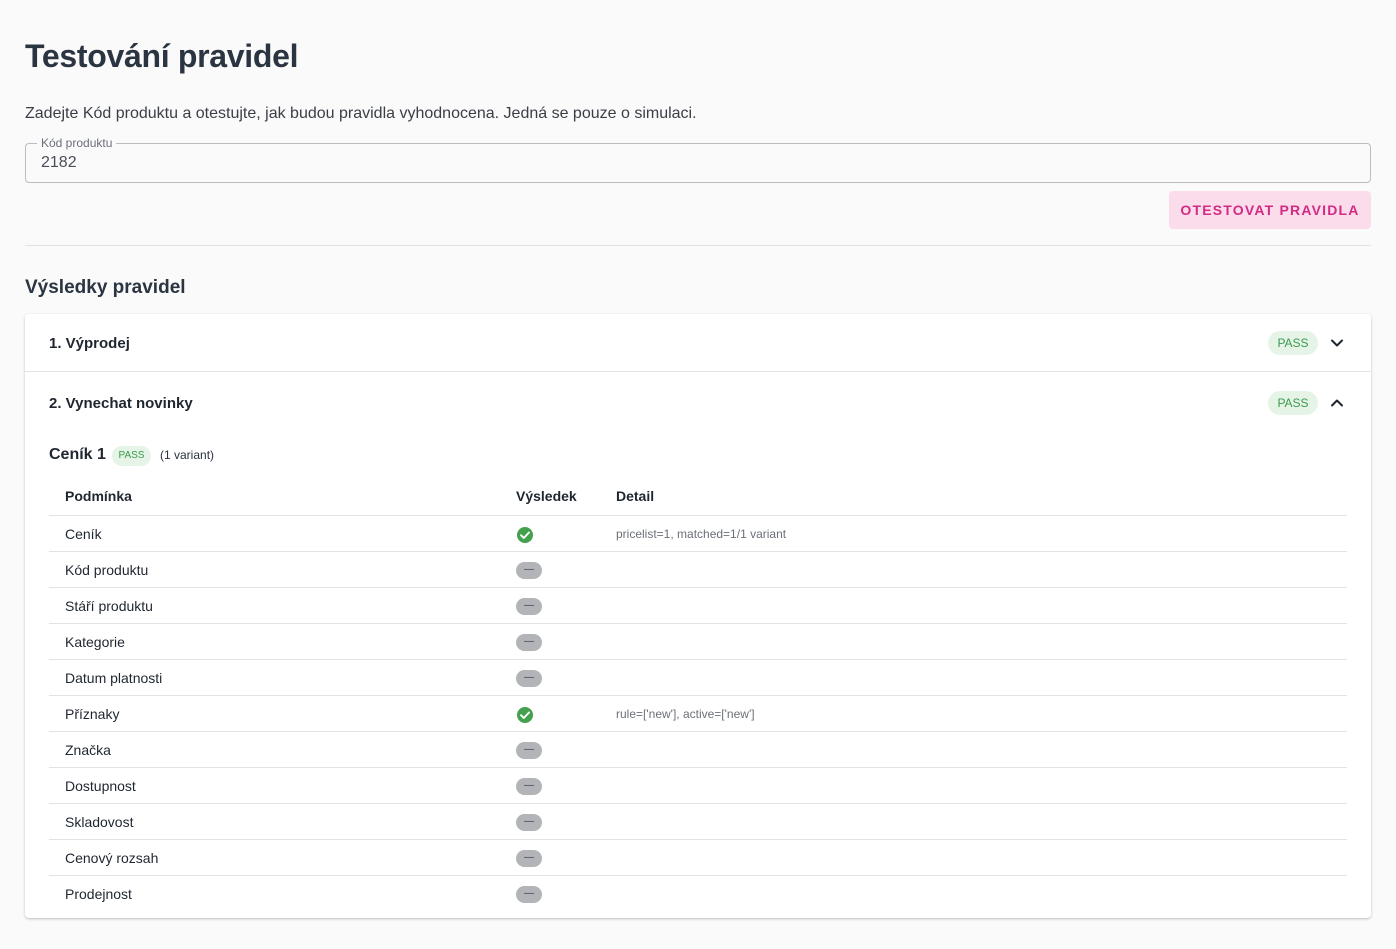 The height and width of the screenshot is (949, 1396). I want to click on pricelist-status-badge: PASS, so click(131, 456).